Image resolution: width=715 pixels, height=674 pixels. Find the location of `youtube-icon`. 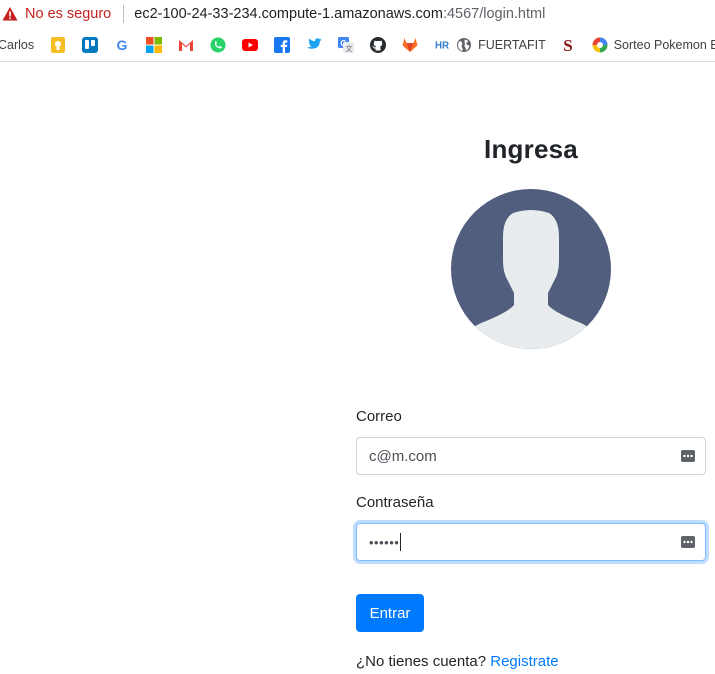

youtube-icon is located at coordinates (250, 45).